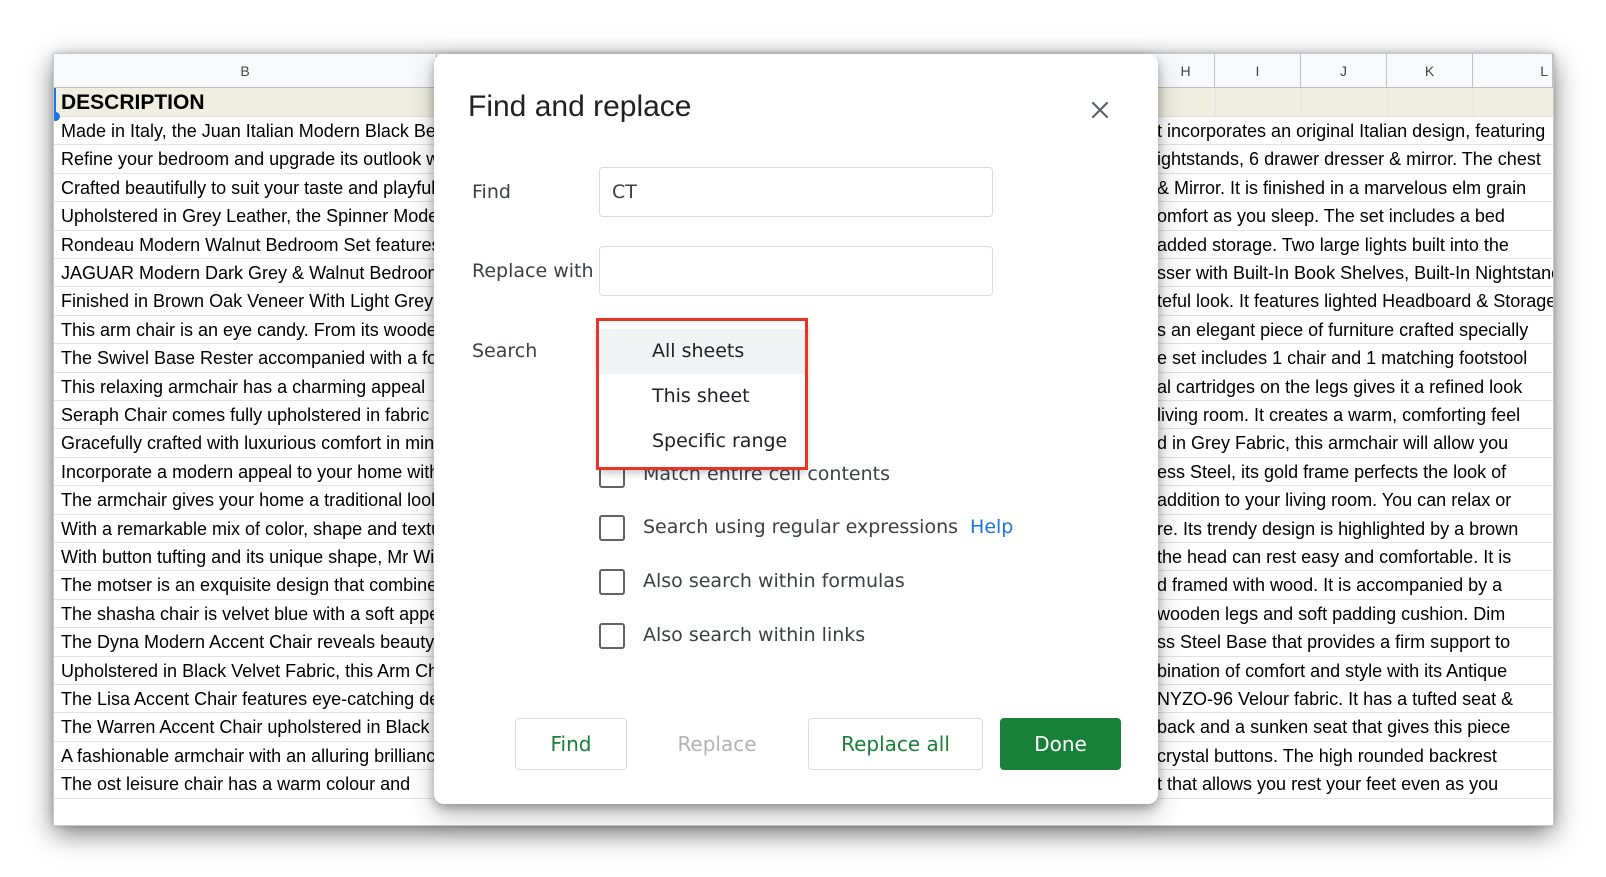 The width and height of the screenshot is (1606, 877). Describe the element at coordinates (754, 635) in the screenshot. I see `search-links-label: Also search within links` at that location.